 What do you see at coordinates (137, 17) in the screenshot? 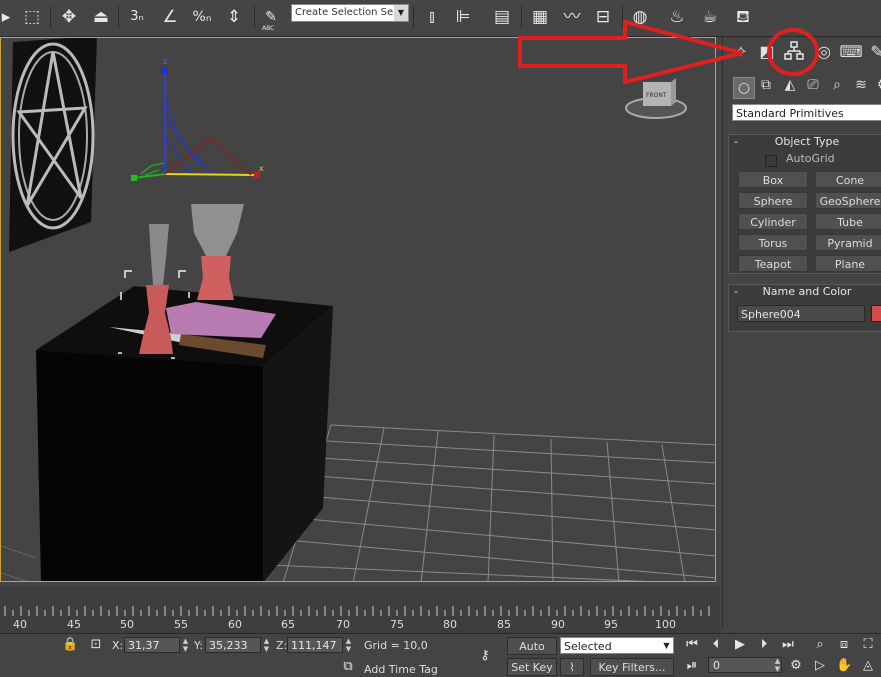
I see `snap-3d-icon: 3ₙ` at bounding box center [137, 17].